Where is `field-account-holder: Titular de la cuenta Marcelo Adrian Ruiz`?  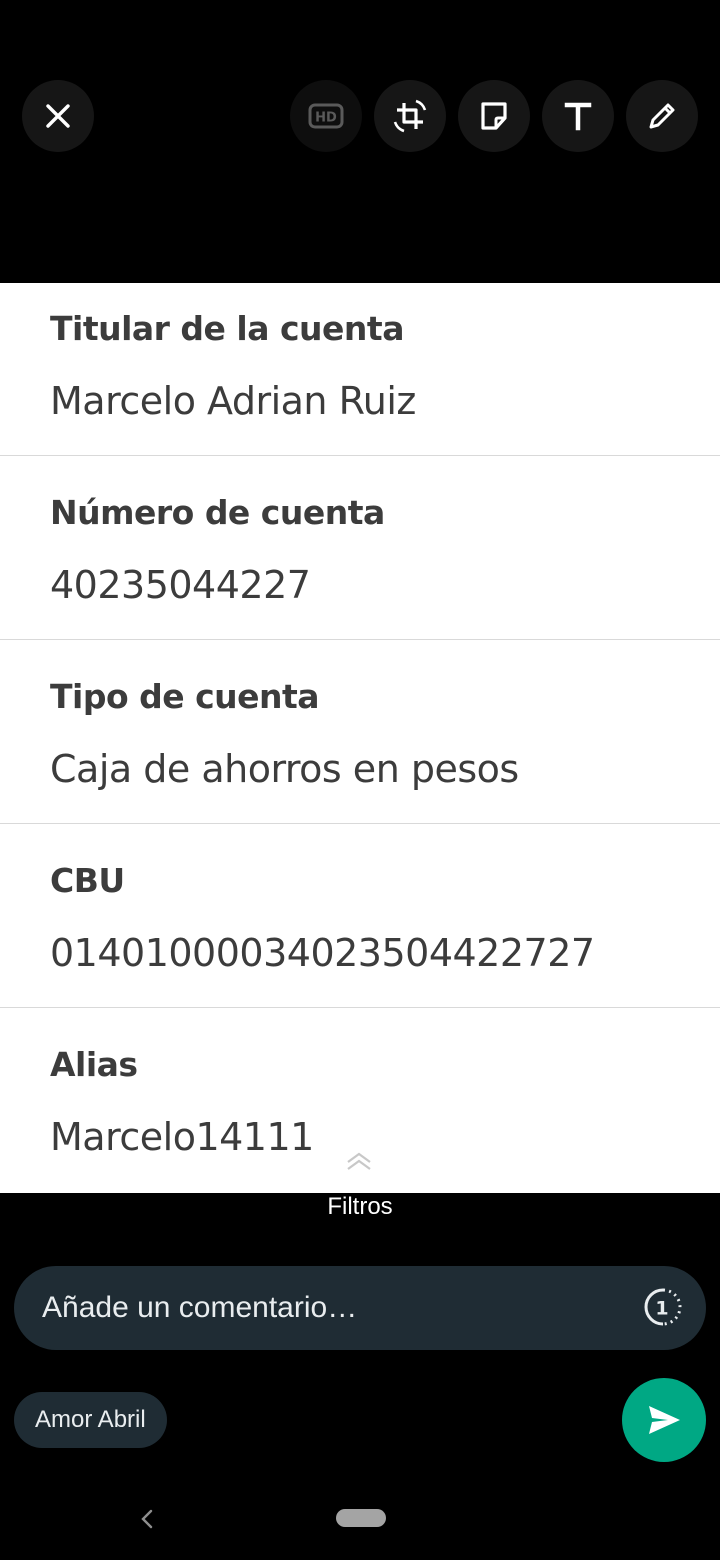 field-account-holder: Titular de la cuenta Marcelo Adrian Ruiz is located at coordinates (360, 375).